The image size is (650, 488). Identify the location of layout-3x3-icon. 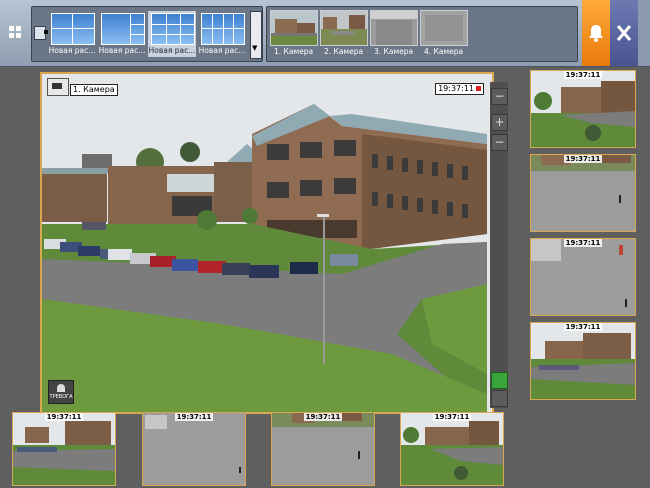
(173, 29).